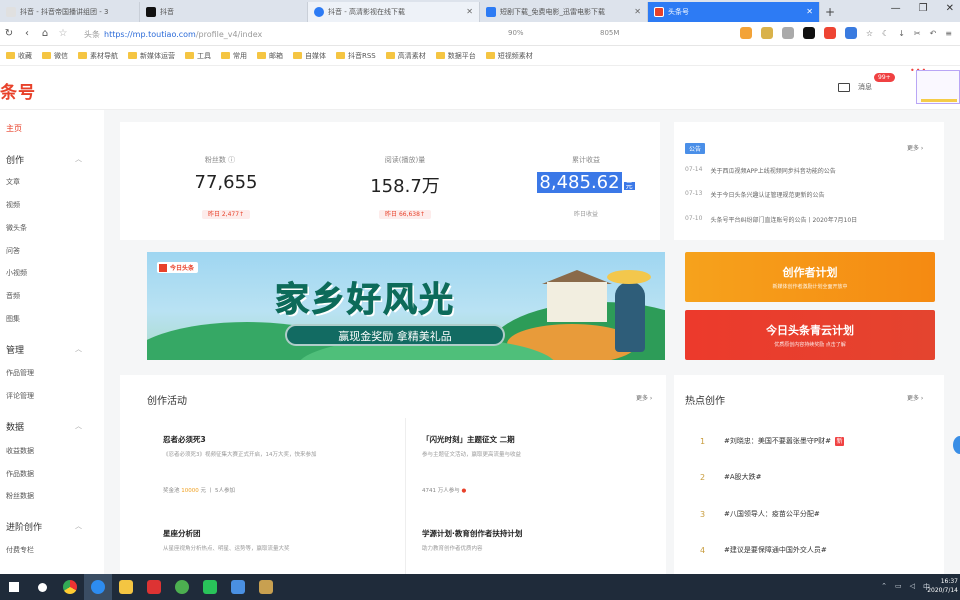  What do you see at coordinates (509, 56) in the screenshot?
I see `bookmark-item: 短视频素材` at bounding box center [509, 56].